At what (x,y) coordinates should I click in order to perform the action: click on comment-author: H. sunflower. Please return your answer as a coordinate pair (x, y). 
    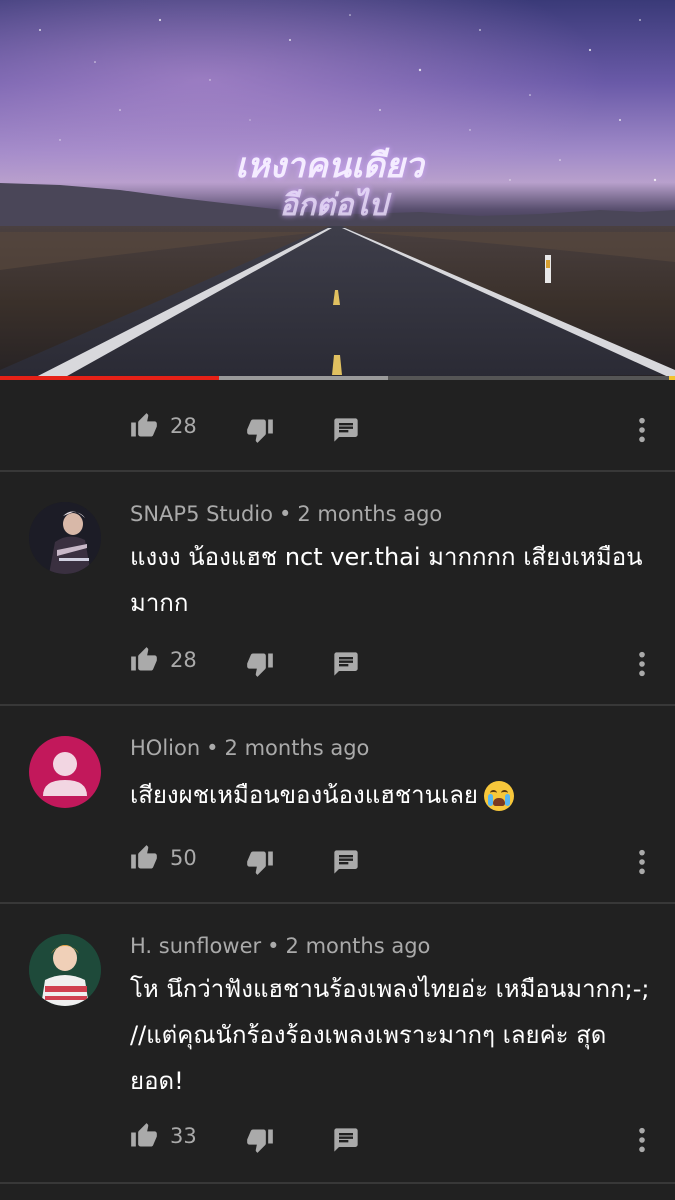
    Looking at the image, I should click on (195, 946).